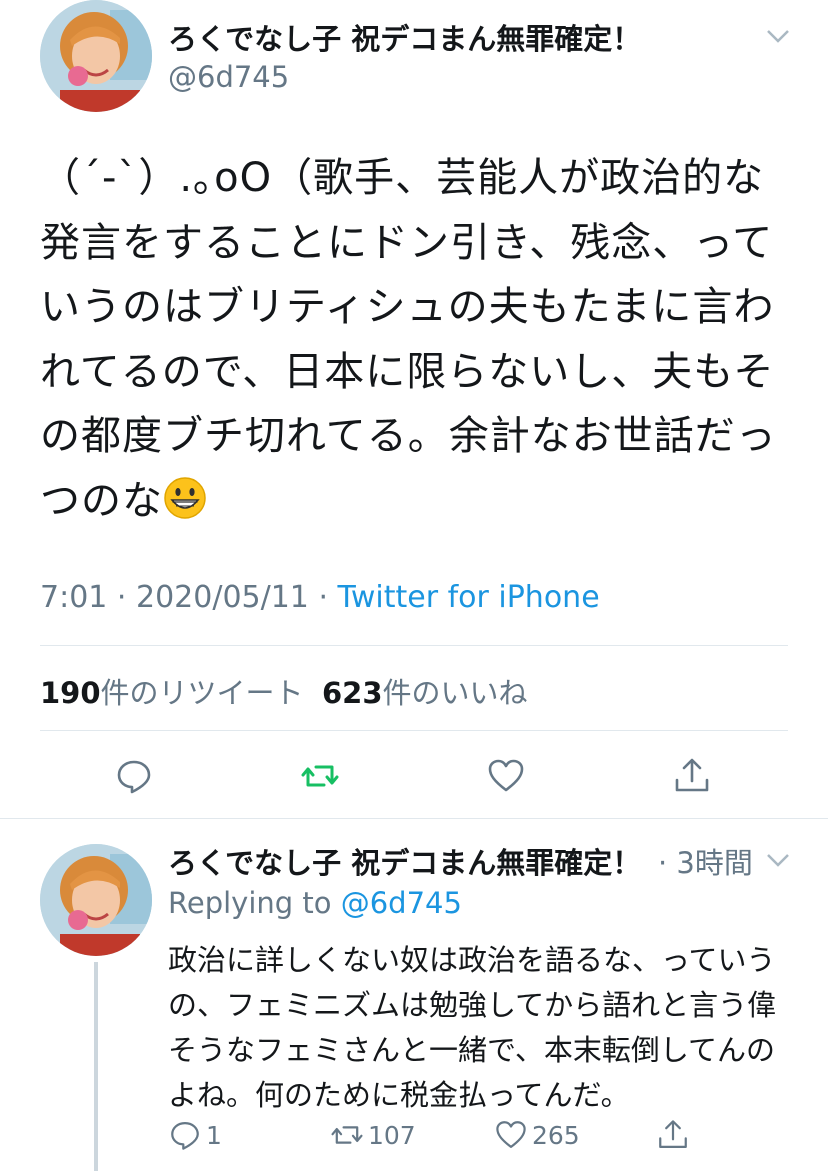 The image size is (828, 1171). What do you see at coordinates (70, 693) in the screenshot?
I see `retweet-count: 190` at bounding box center [70, 693].